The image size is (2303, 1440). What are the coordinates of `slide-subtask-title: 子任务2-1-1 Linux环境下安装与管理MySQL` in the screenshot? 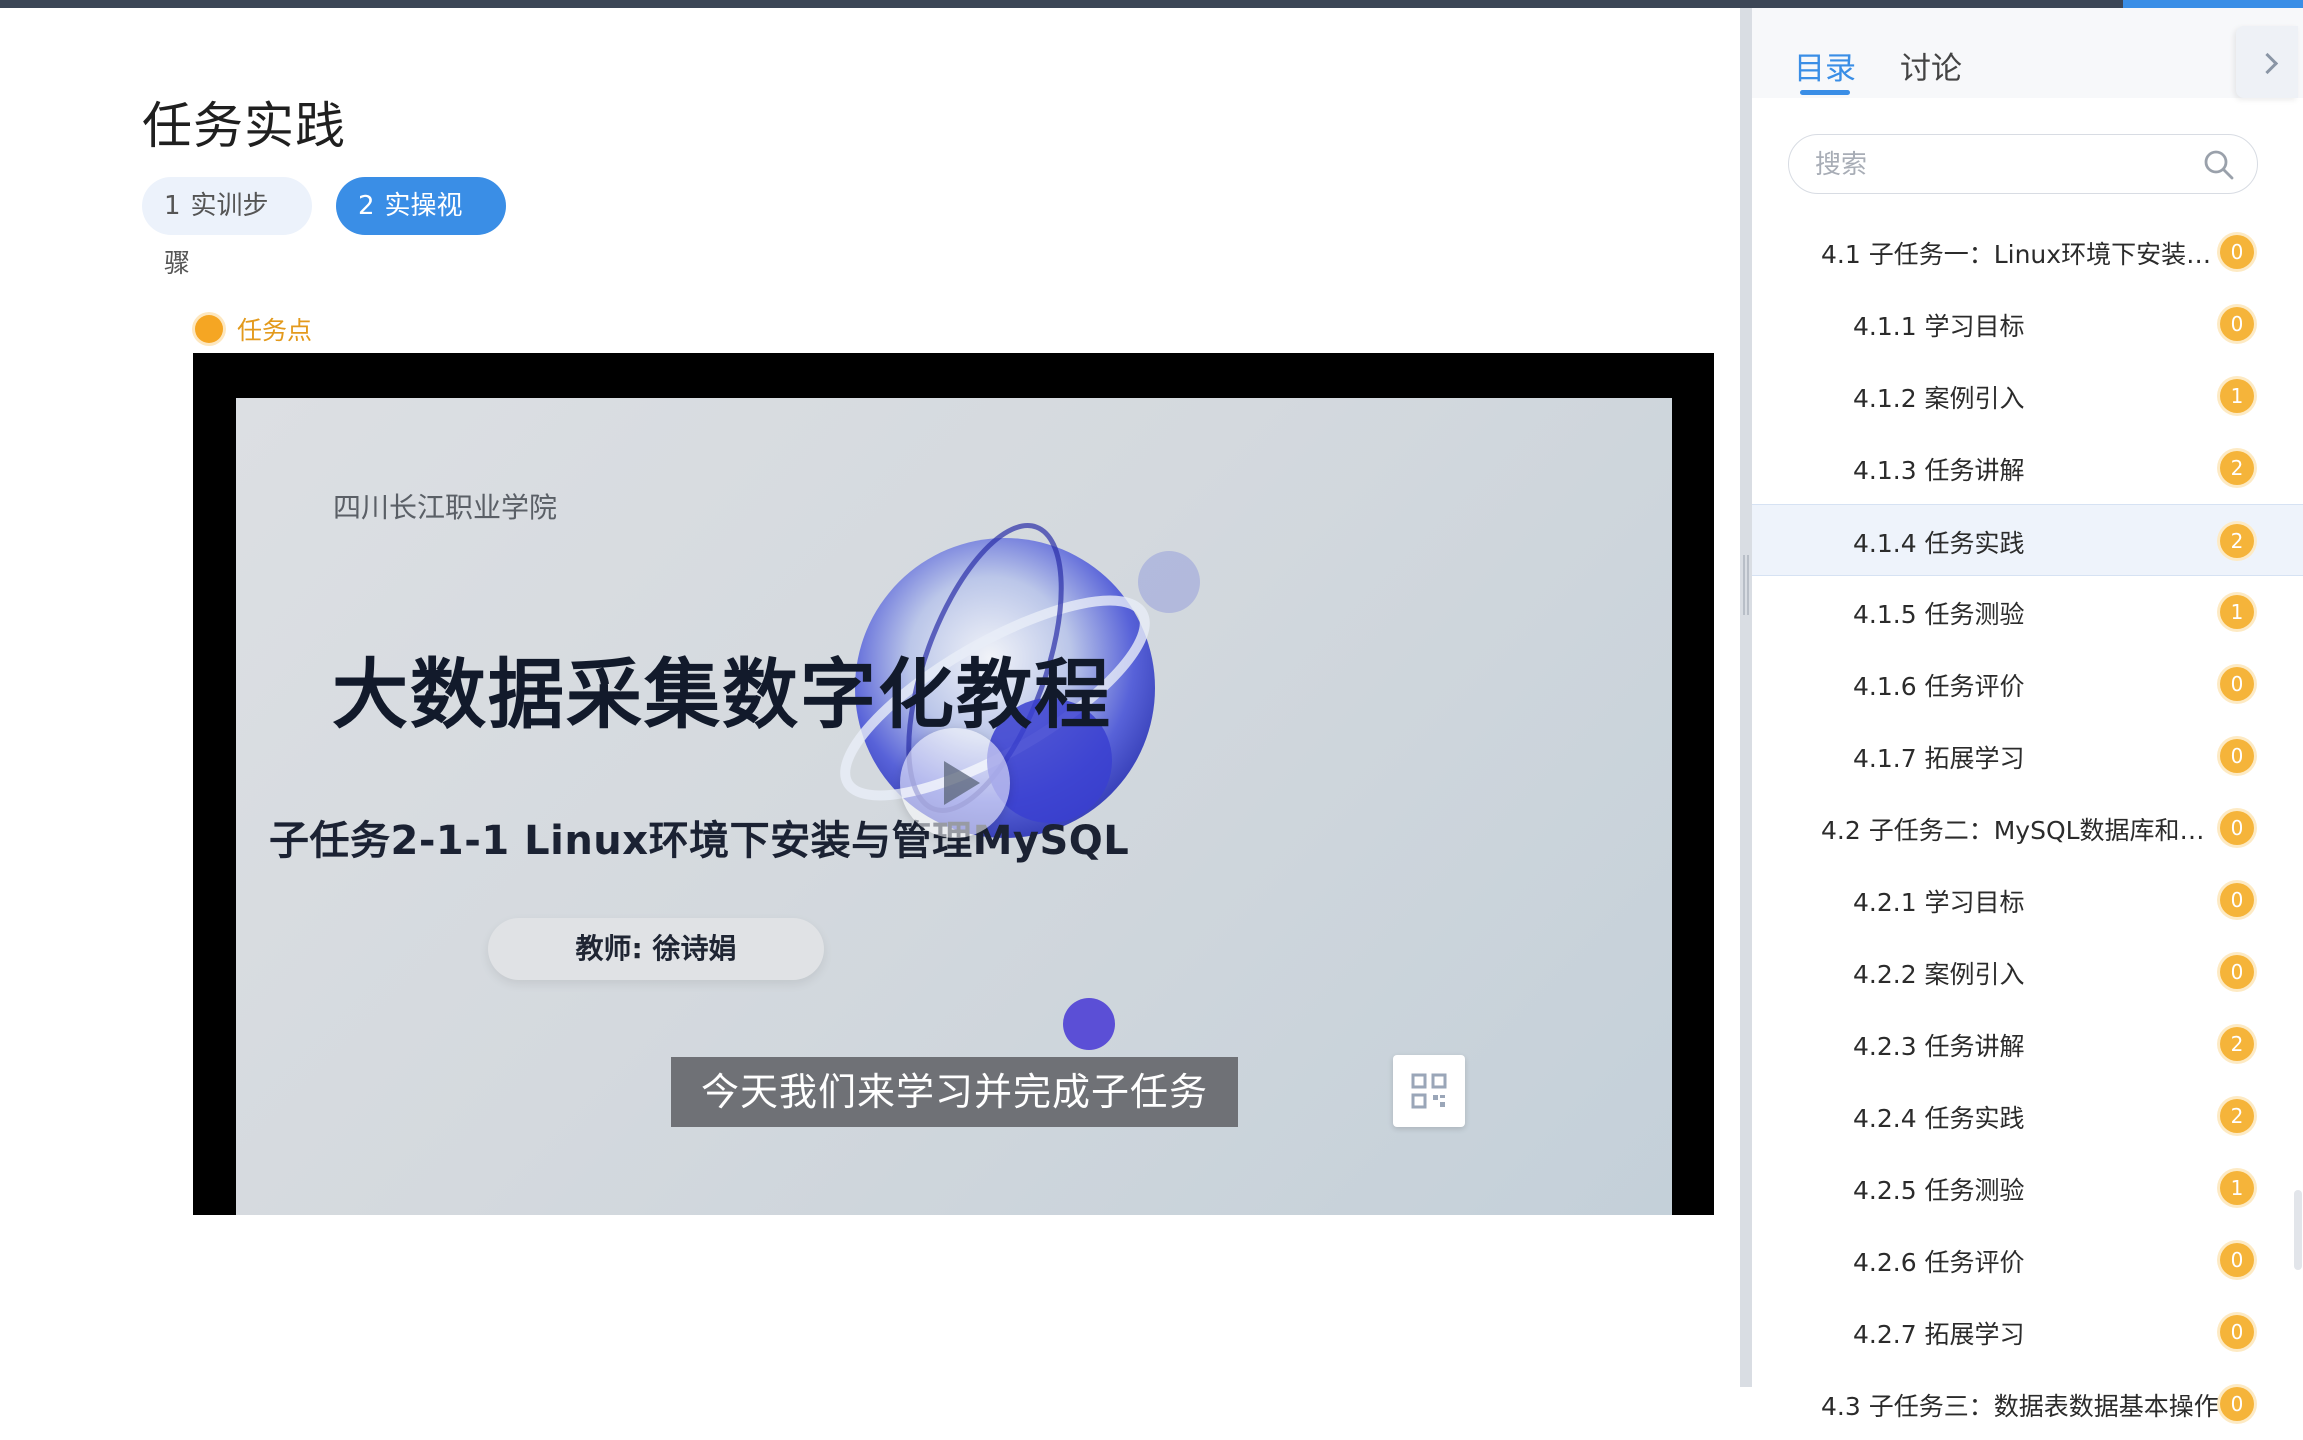 It's located at (699, 841).